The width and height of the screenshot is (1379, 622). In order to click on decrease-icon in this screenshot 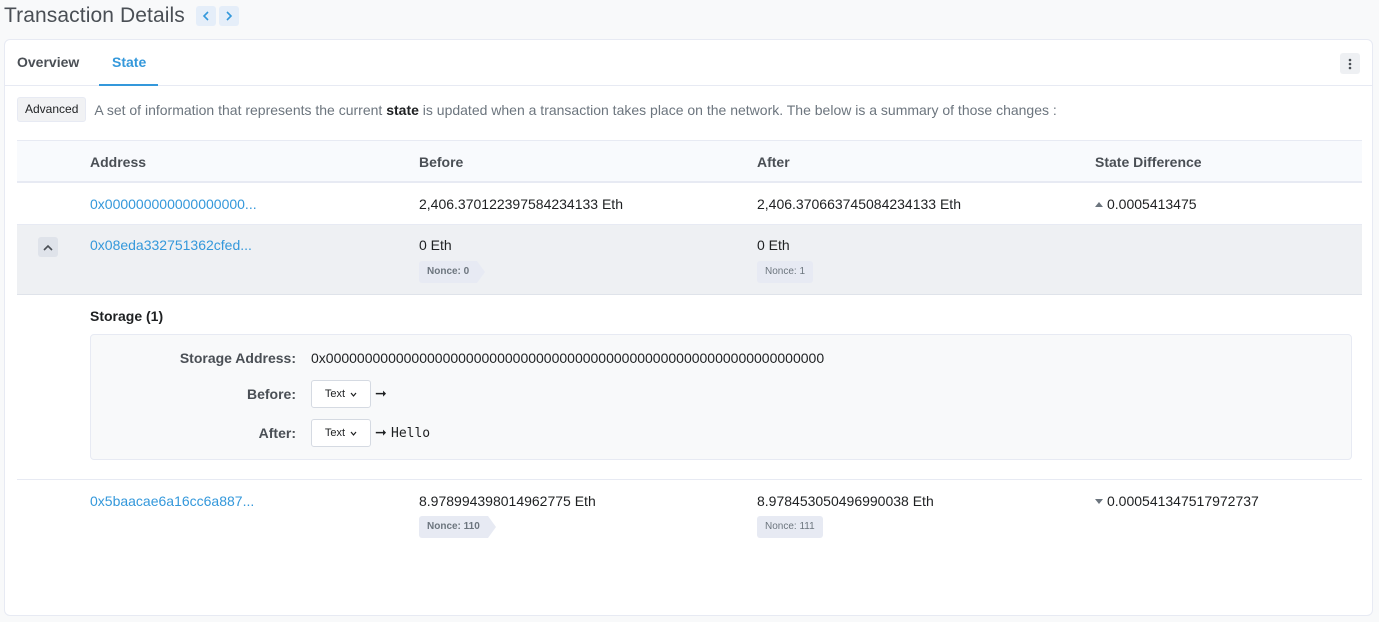, I will do `click(1099, 501)`.